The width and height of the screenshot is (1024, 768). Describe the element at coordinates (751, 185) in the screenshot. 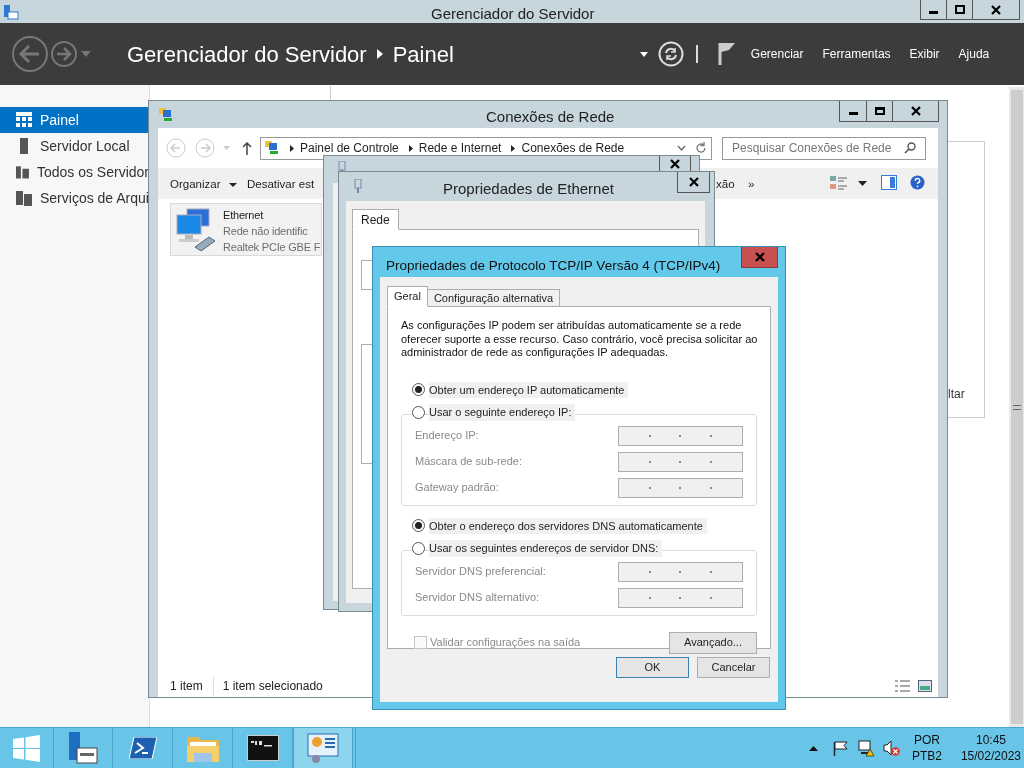

I see `toolbar-button: »` at that location.